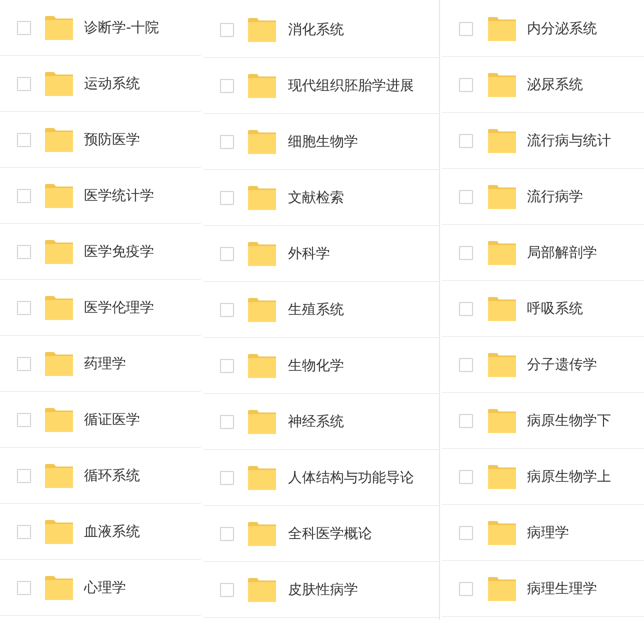 This screenshot has height=623, width=644. I want to click on folder-name: 局部解剖学, so click(562, 253).